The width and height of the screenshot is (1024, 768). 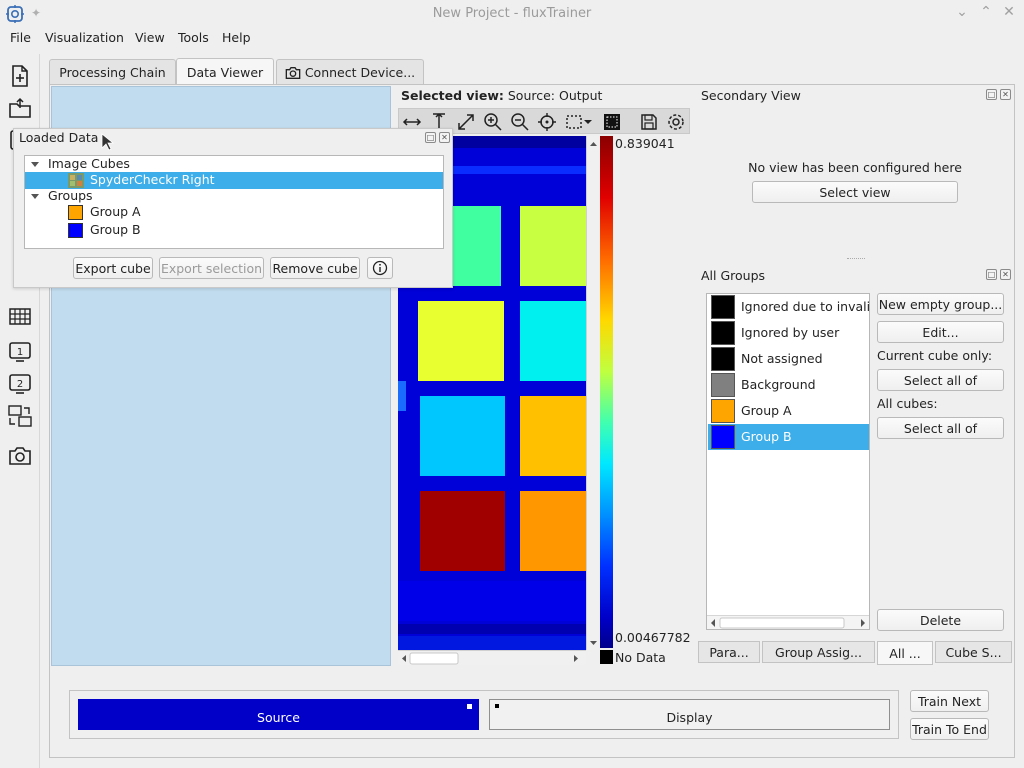 I want to click on export-selection-button: Export selection, so click(x=211, y=268).